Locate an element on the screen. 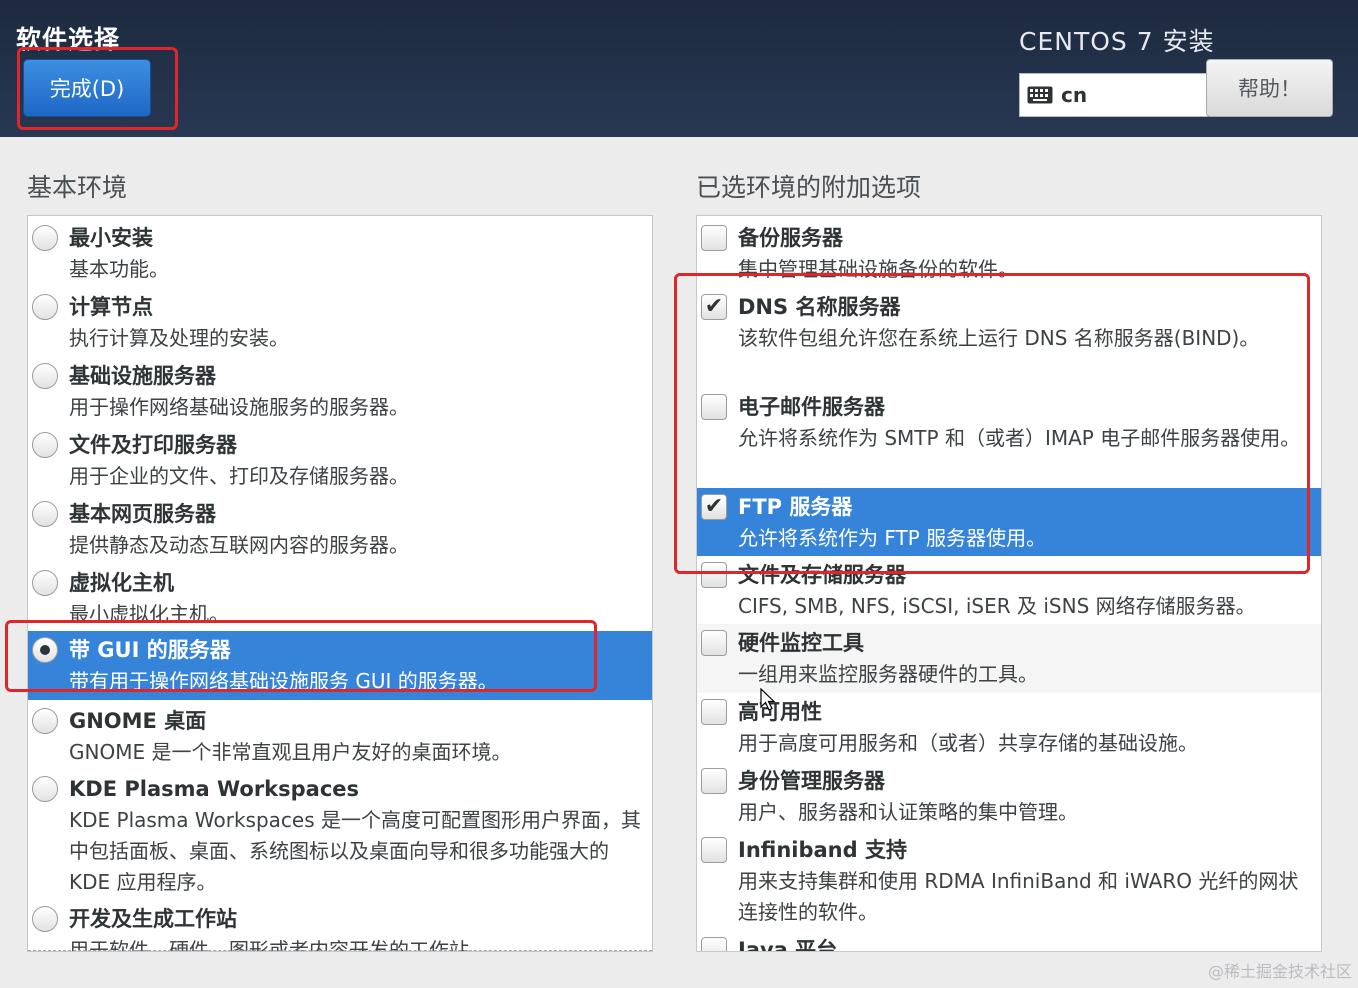 The image size is (1358, 988). addon-name: 硬件监控工具 is located at coordinates (801, 643).